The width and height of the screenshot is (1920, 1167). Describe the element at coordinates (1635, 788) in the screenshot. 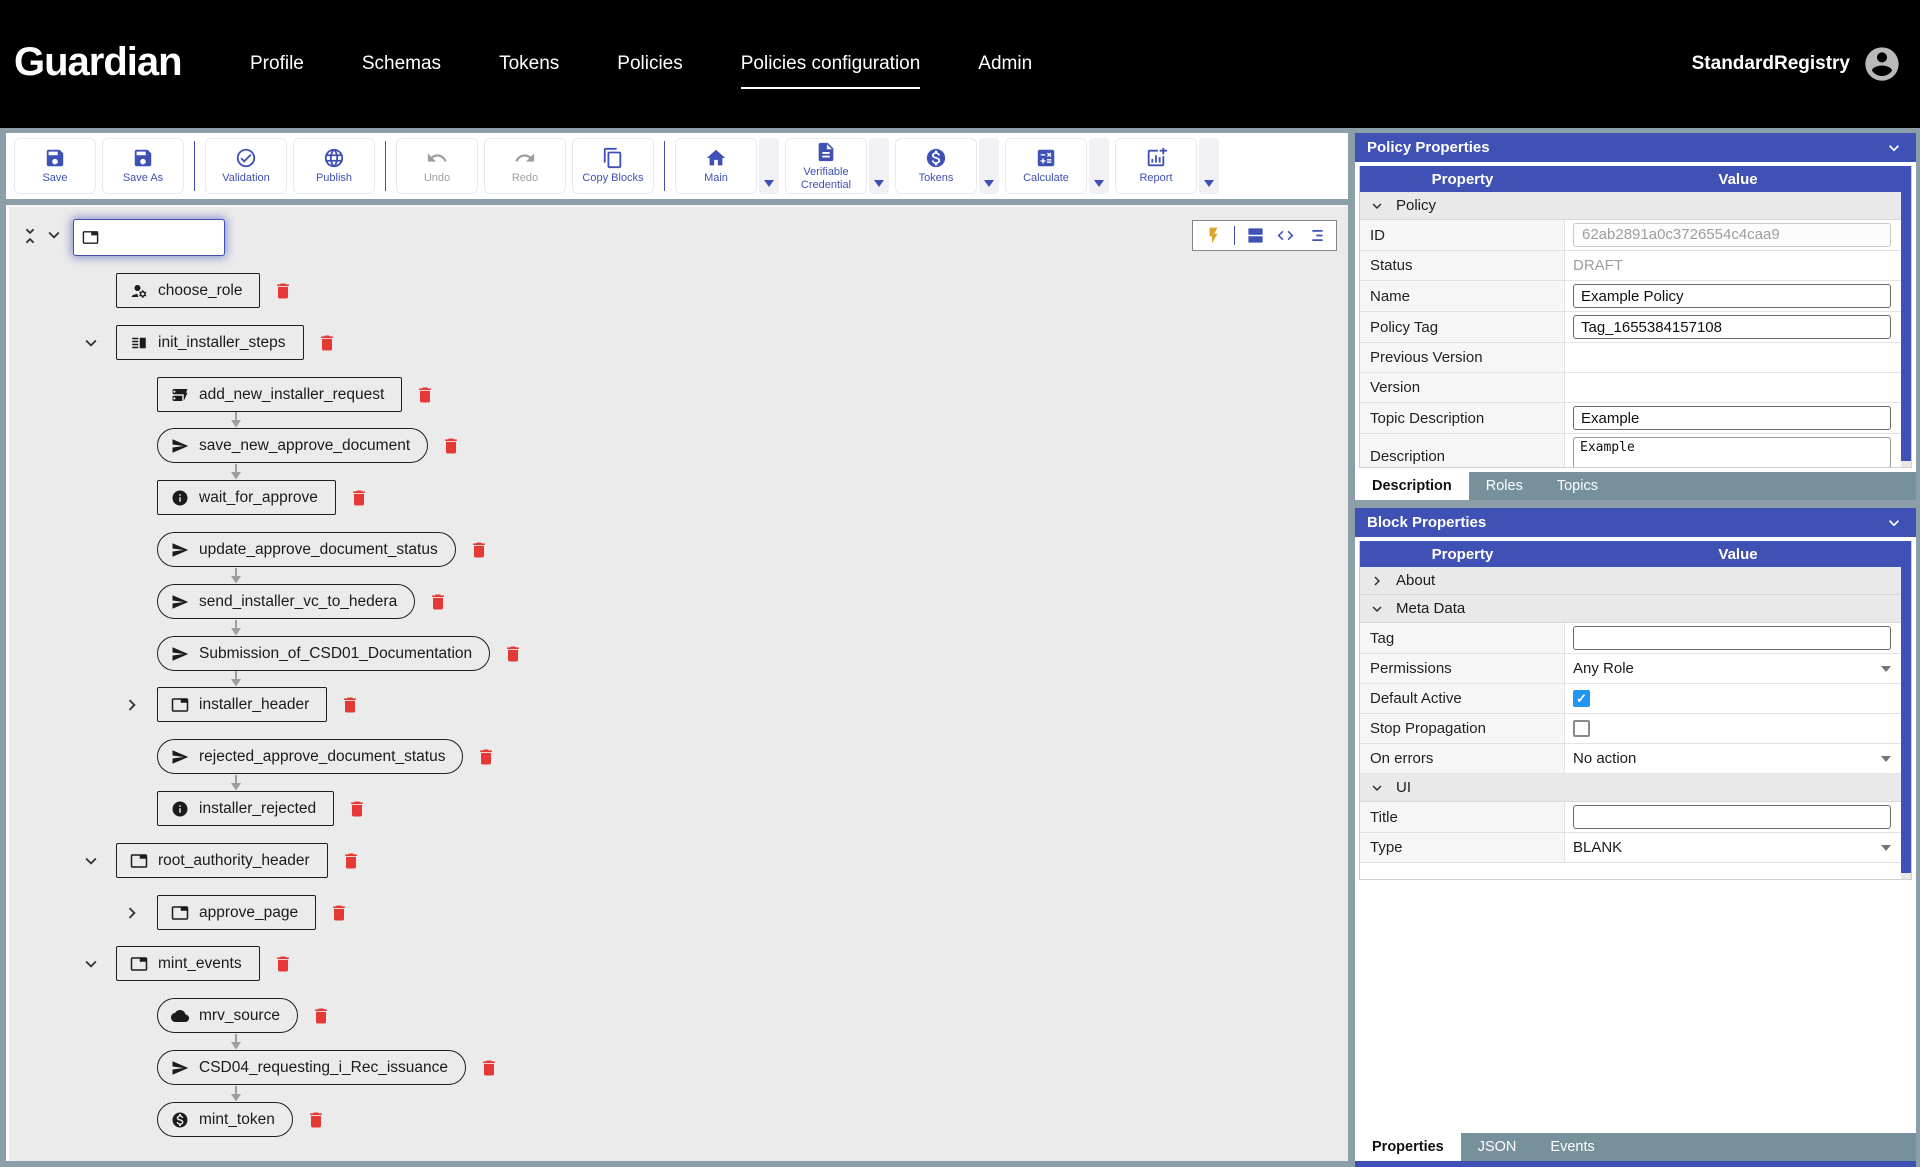

I see `group-row-ui: UI` at that location.